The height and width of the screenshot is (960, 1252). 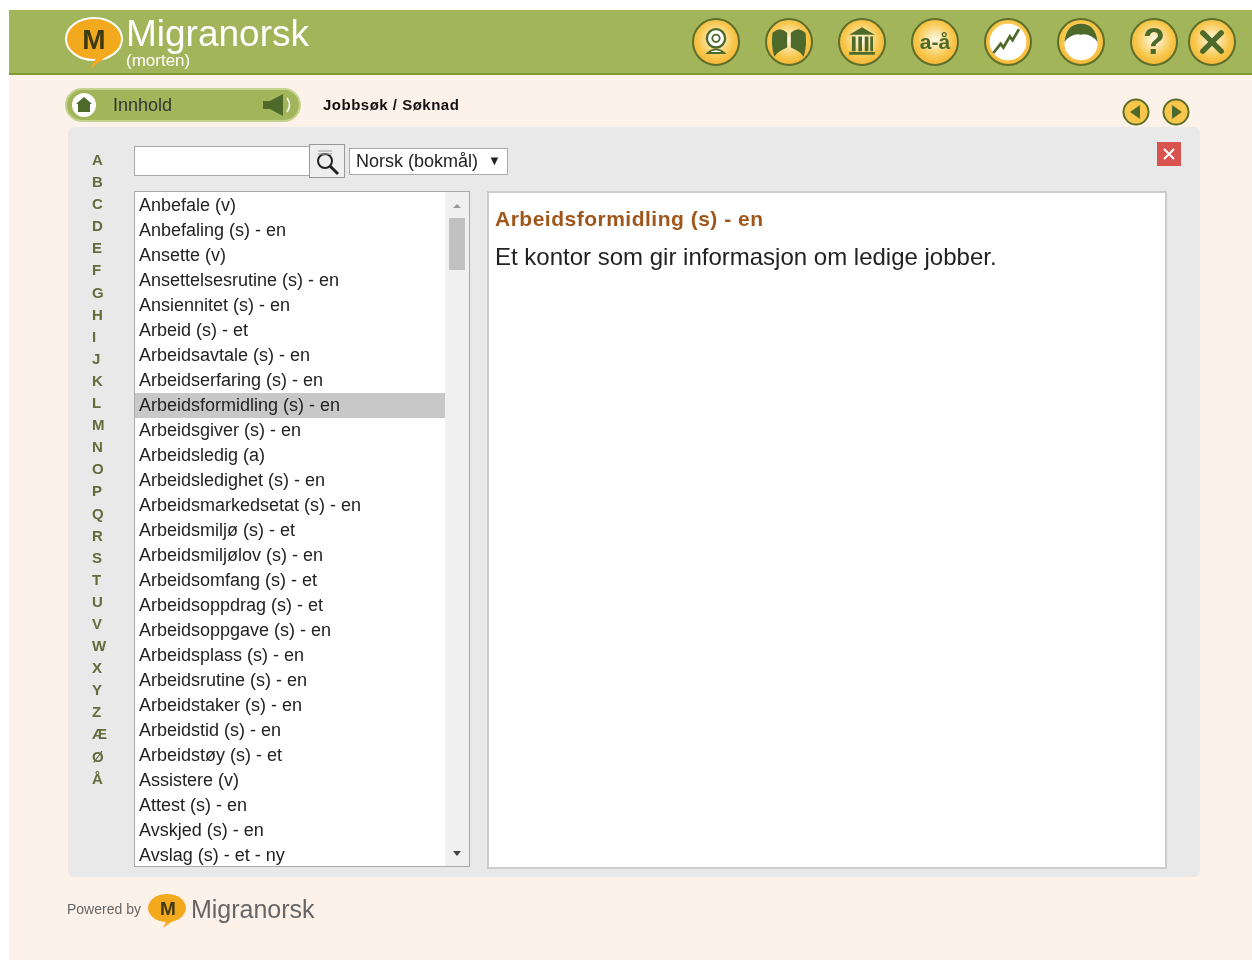 What do you see at coordinates (111, 425) in the screenshot?
I see `alphabet-letter: M` at bounding box center [111, 425].